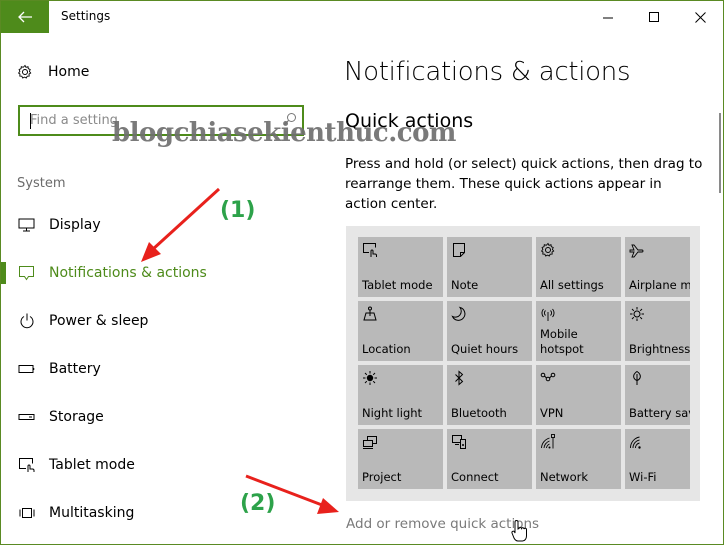 This screenshot has width=724, height=545. What do you see at coordinates (166, 417) in the screenshot?
I see `sidebar-item-storage: Storage` at bounding box center [166, 417].